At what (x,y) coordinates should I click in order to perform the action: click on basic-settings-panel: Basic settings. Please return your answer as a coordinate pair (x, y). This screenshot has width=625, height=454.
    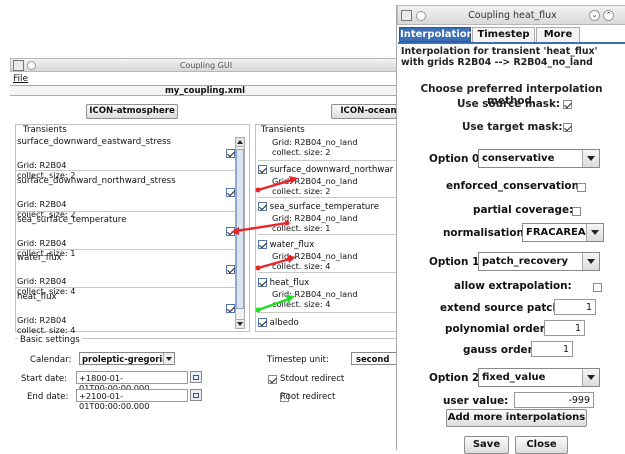
    Looking at the image, I should click on (210, 367).